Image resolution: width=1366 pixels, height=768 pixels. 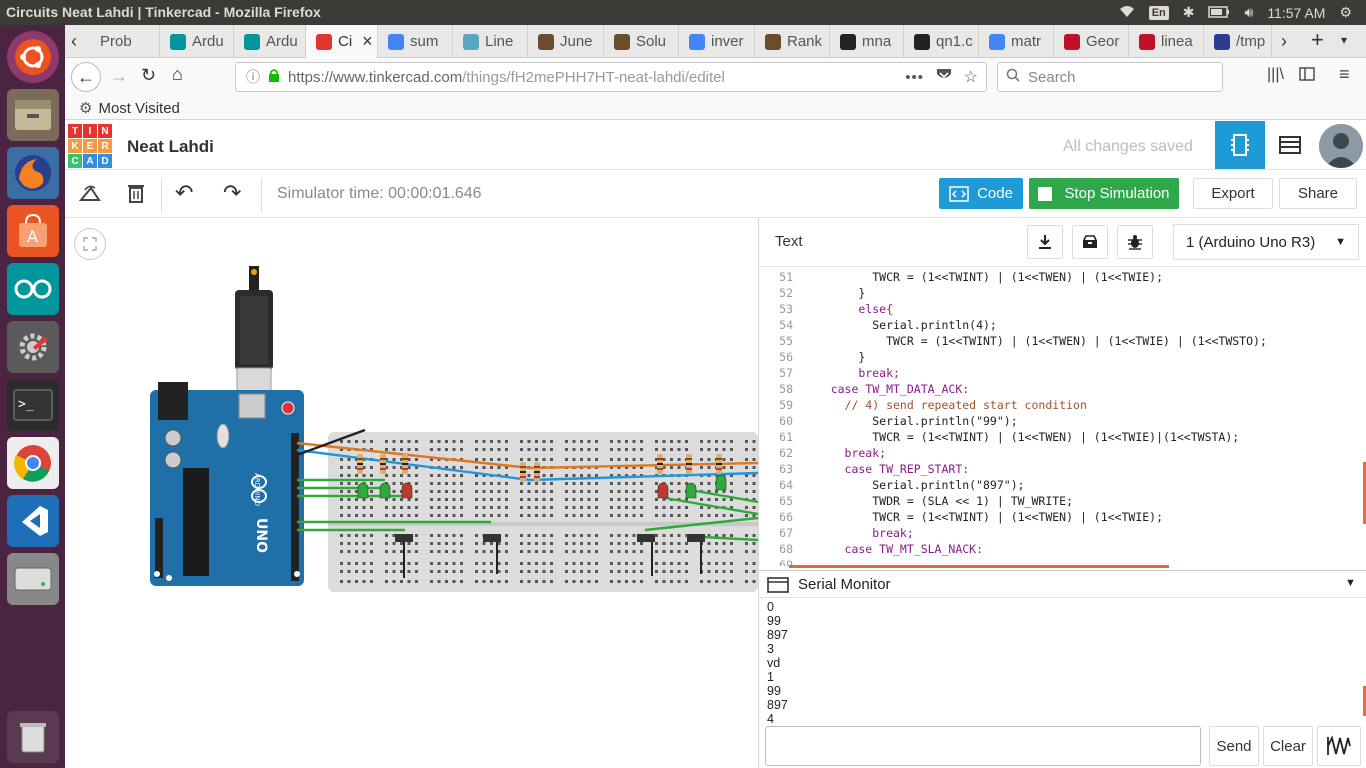 What do you see at coordinates (33, 579) in the screenshot?
I see `disk-drive-icon` at bounding box center [33, 579].